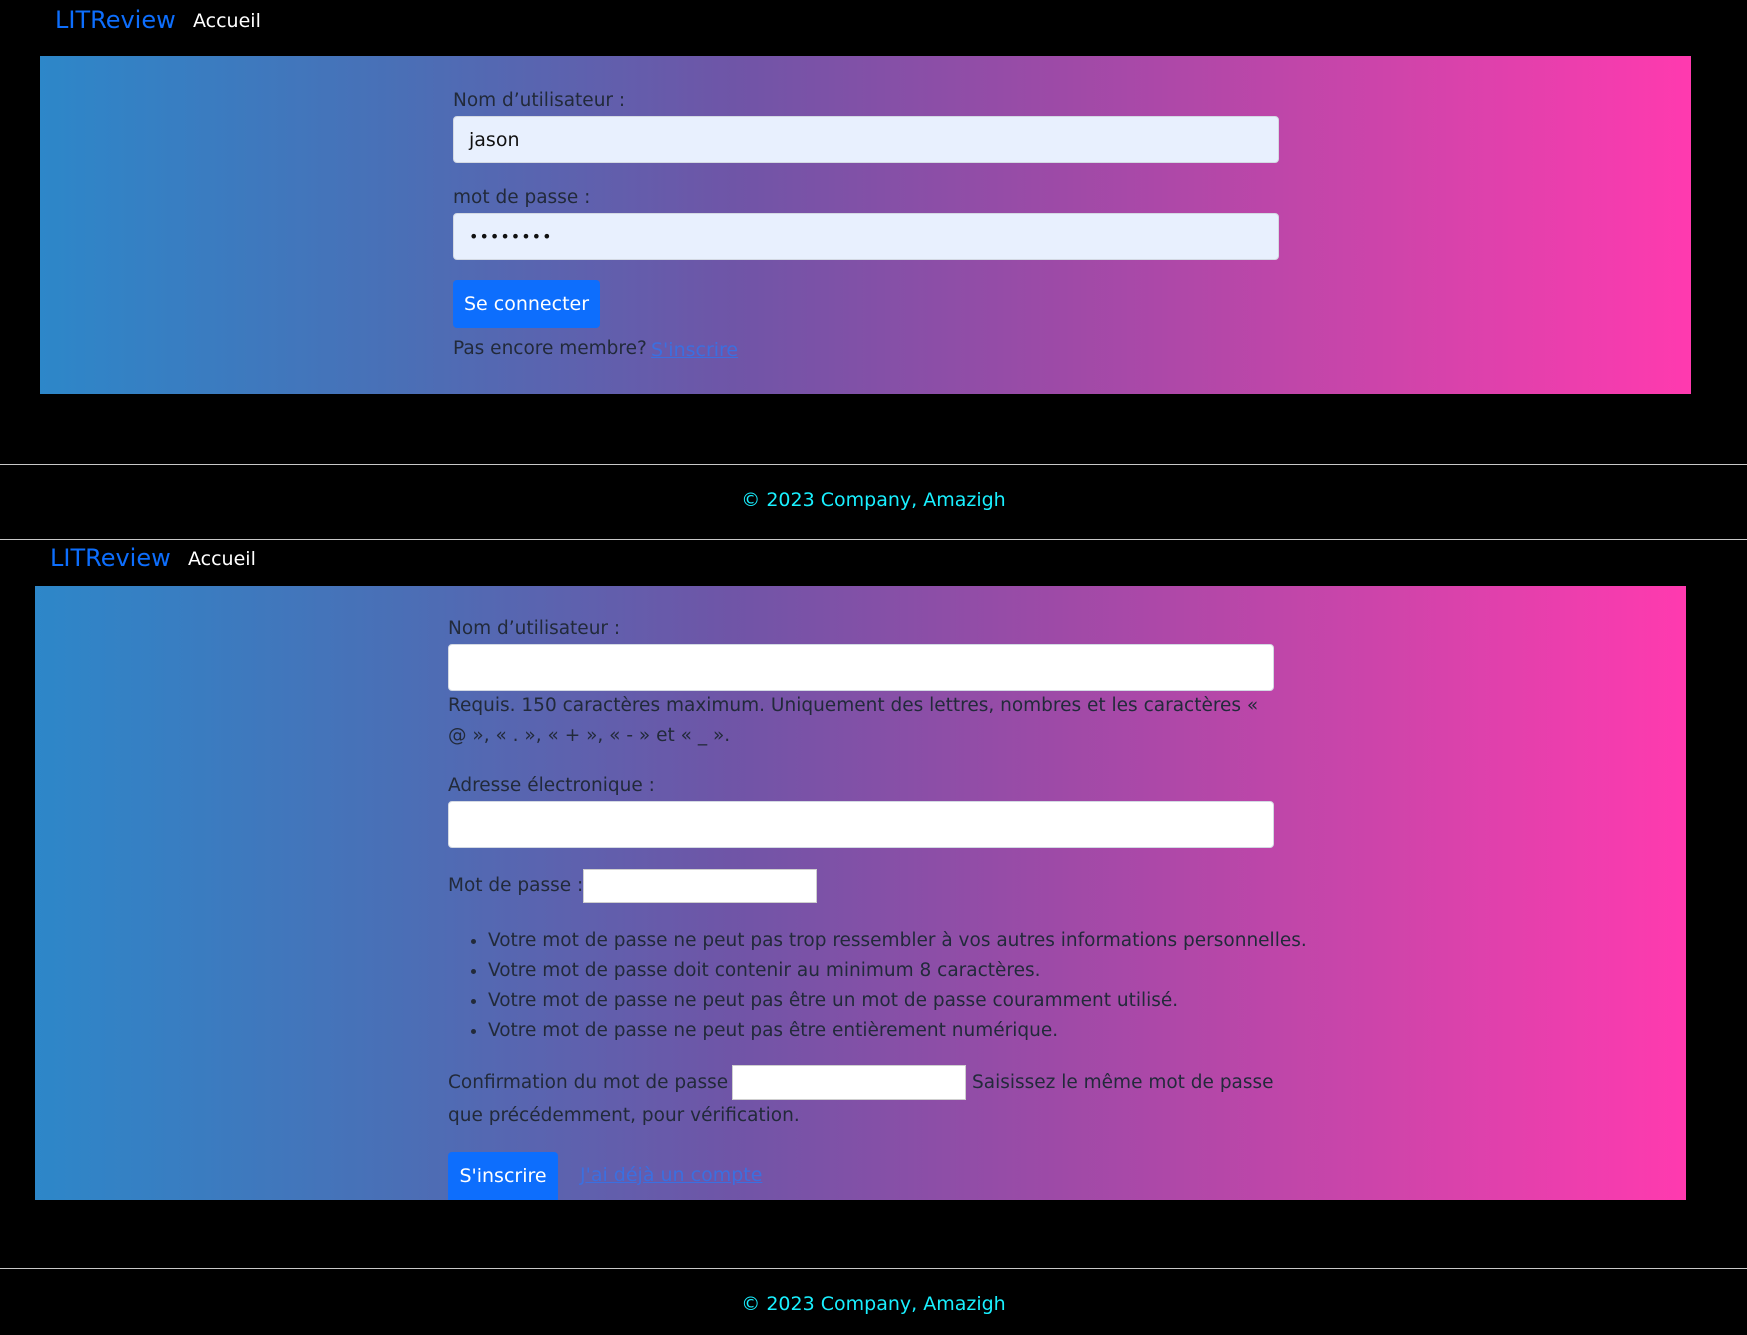 This screenshot has width=1747, height=1335. What do you see at coordinates (694, 350) in the screenshot?
I see `signup-link: S'inscrire` at bounding box center [694, 350].